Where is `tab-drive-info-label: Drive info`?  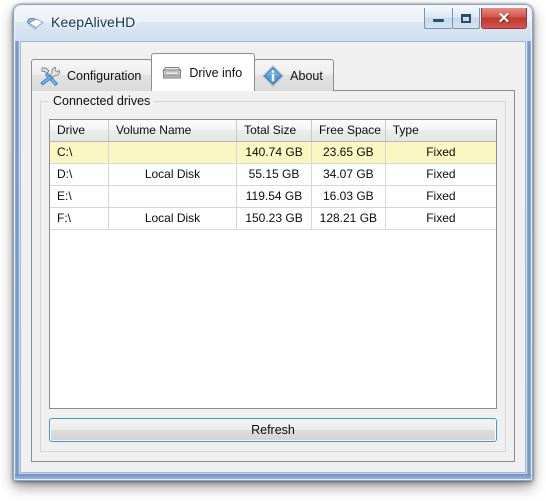
tab-drive-info-label: Drive info is located at coordinates (216, 72).